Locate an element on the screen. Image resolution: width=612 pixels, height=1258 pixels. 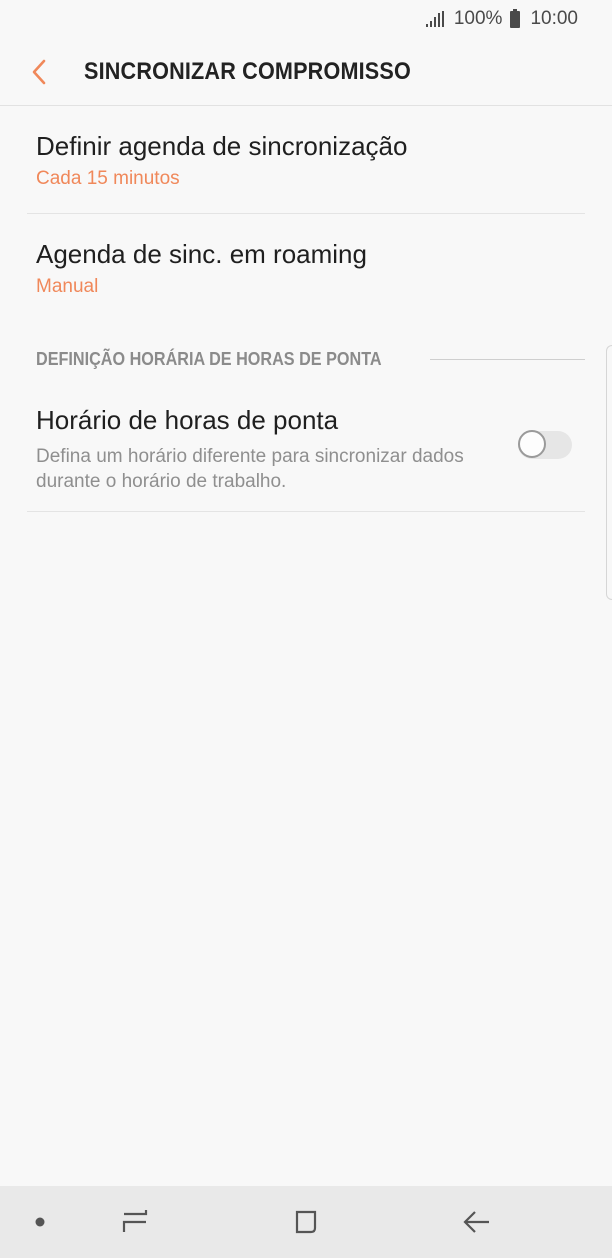
section-label: DEFINIÇÃO HORÁRIA DE HORAS DE PONTA is located at coordinates (209, 358).